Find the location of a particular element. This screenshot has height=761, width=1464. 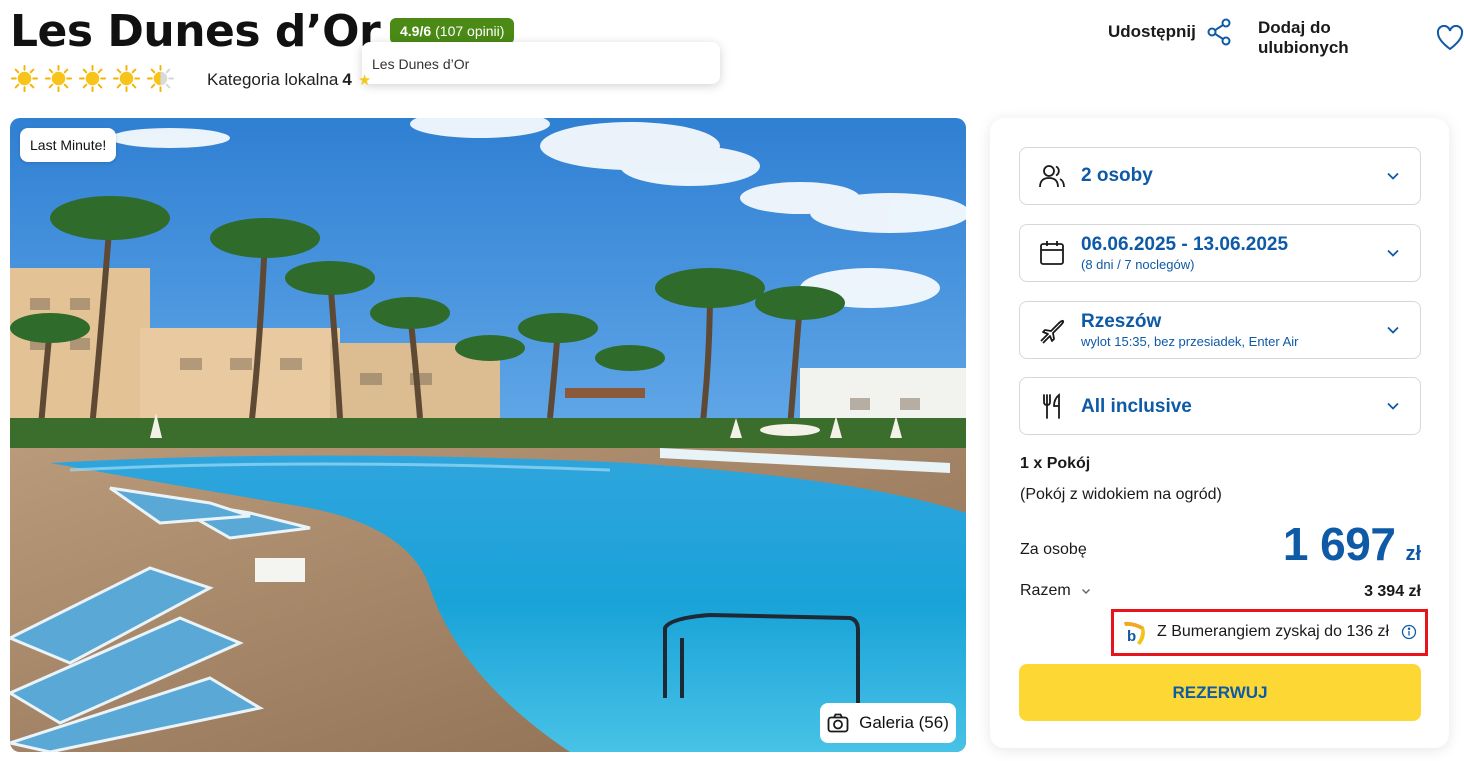

local-category: Kategoria lokalna 4 ★ is located at coordinates (289, 80).